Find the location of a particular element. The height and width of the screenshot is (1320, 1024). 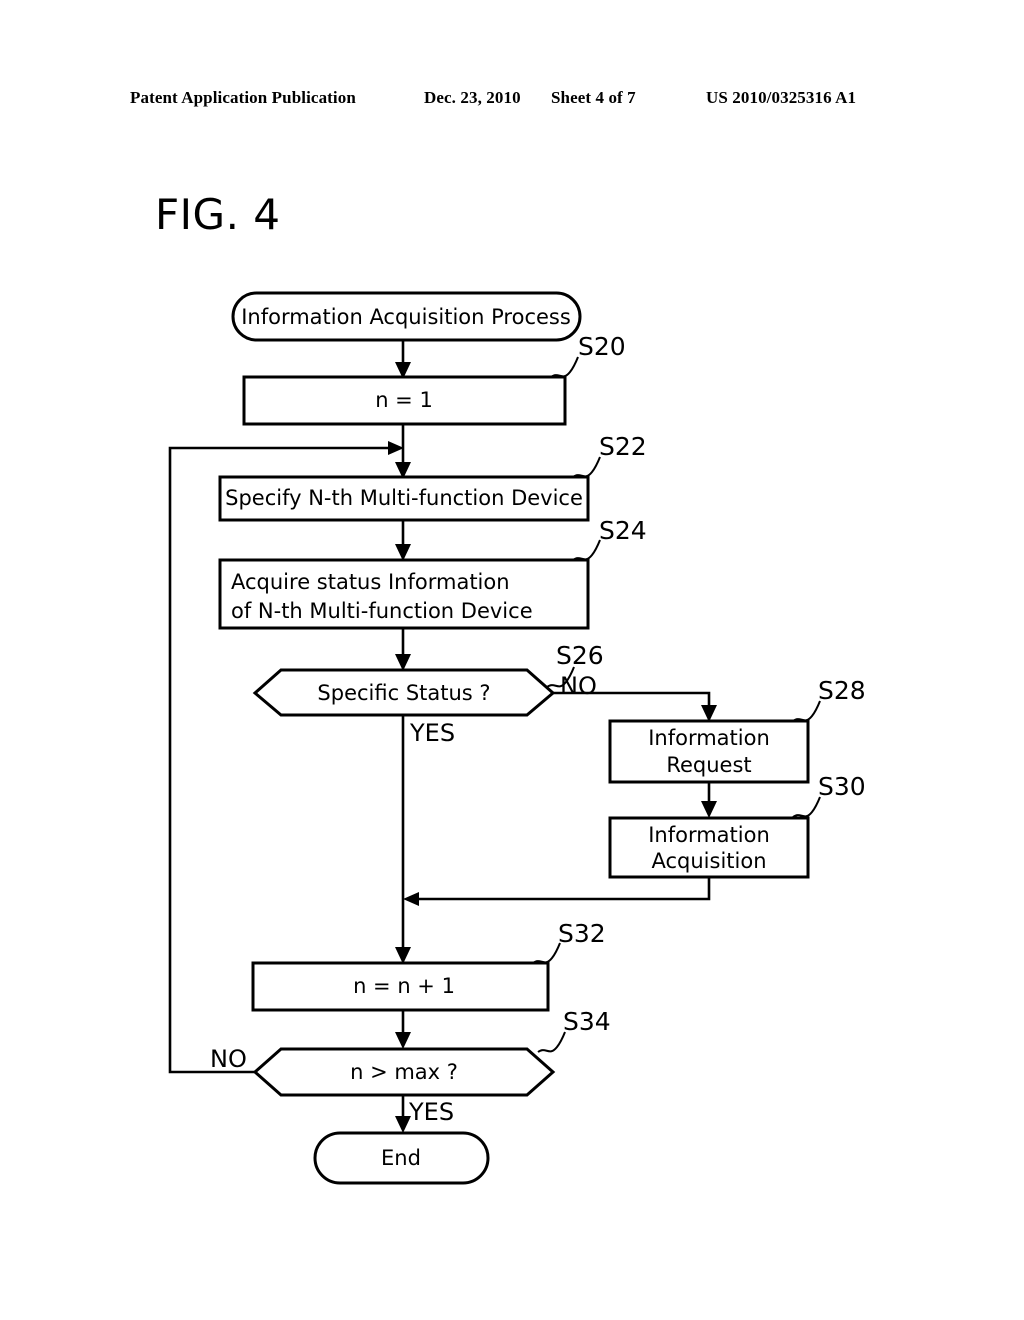

leader-s34 is located at coordinates (551, 1042).